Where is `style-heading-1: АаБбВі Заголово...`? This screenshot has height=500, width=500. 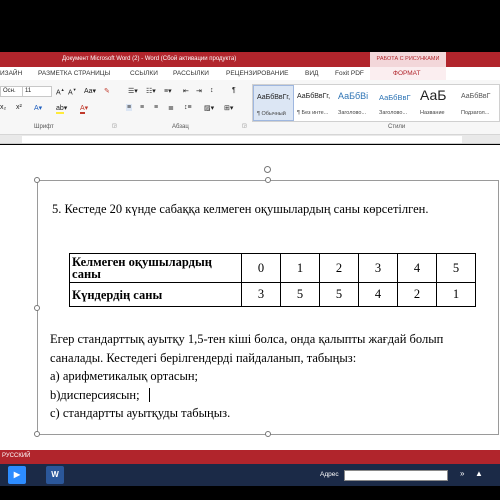
style-heading-1: АаБбВі Заголово... is located at coordinates (355, 103).